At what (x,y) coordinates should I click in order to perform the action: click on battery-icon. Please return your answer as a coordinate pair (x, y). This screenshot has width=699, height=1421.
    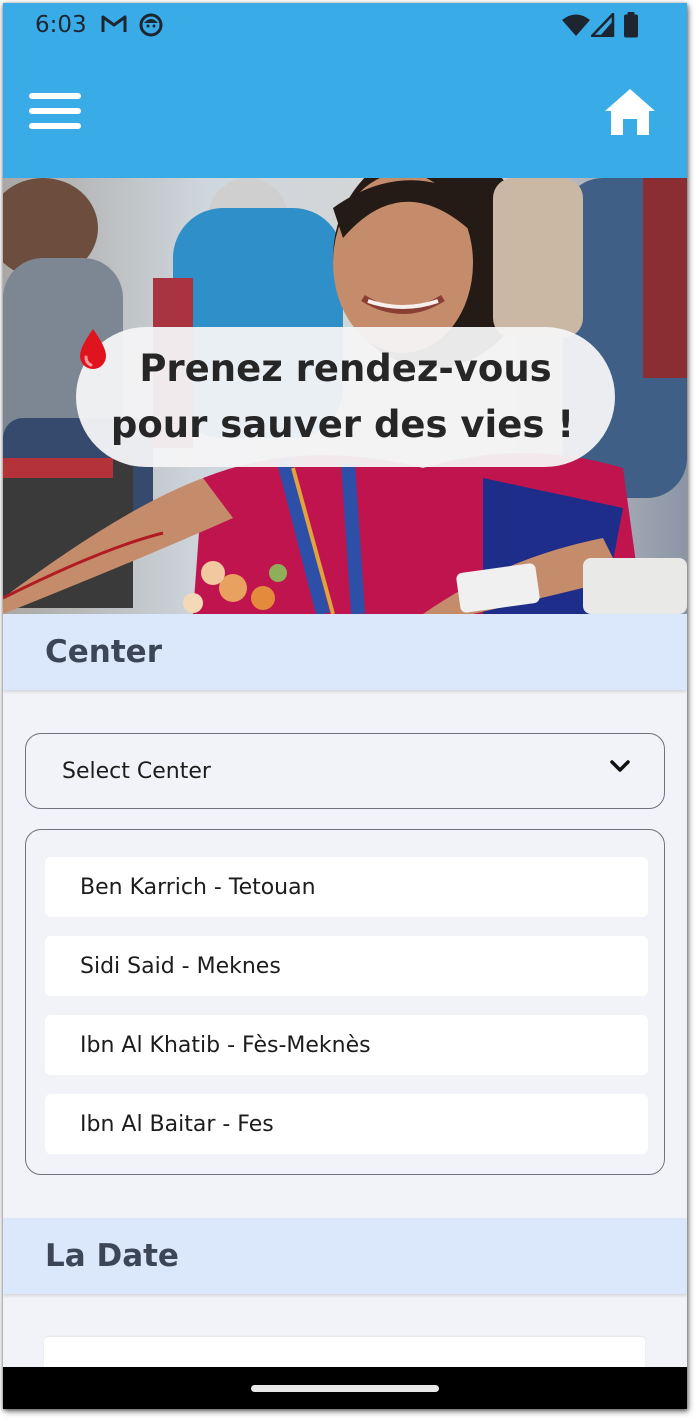
    Looking at the image, I should click on (631, 27).